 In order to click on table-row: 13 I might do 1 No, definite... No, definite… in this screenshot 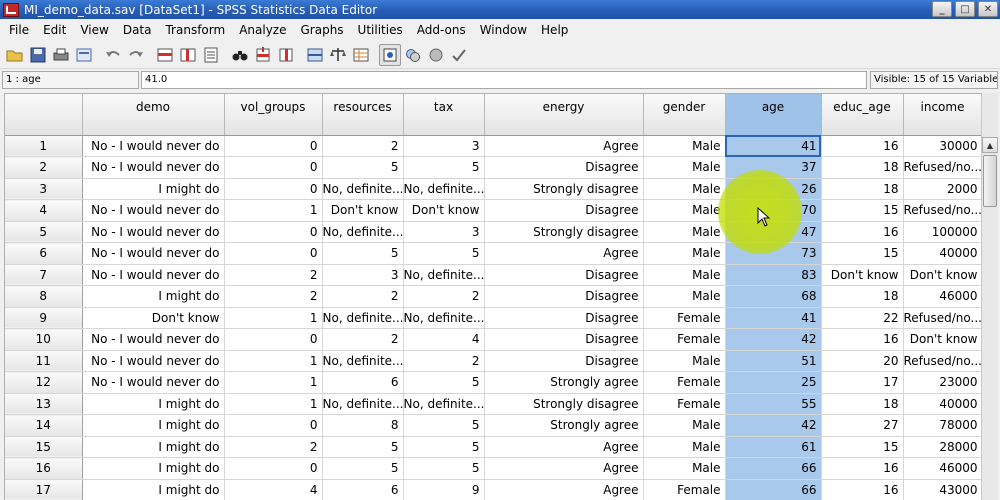, I will do `click(493, 404)`.